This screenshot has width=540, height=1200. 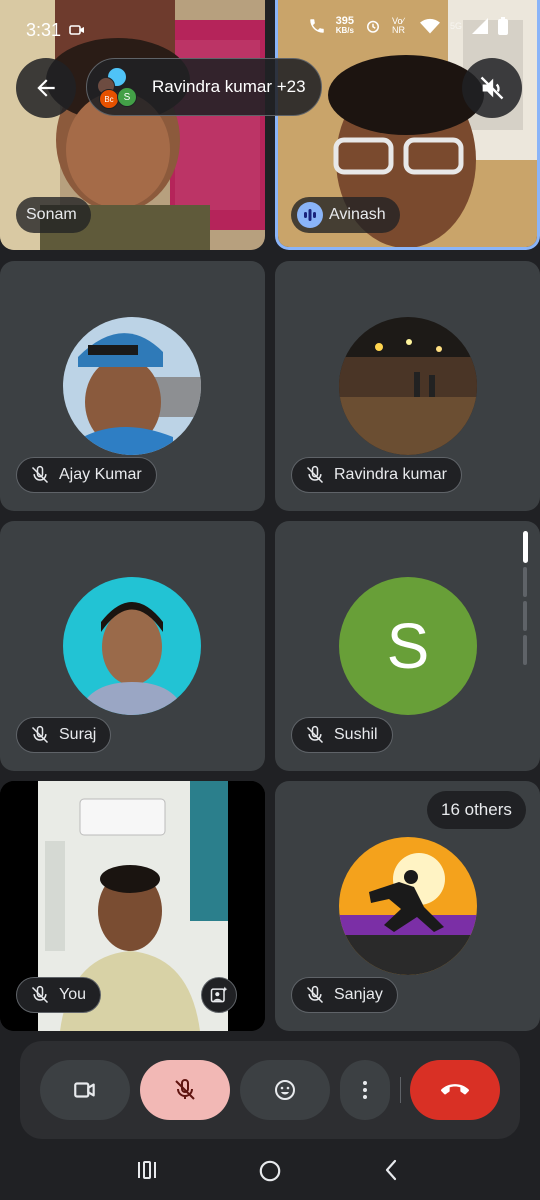 What do you see at coordinates (127, 97) in the screenshot?
I see `mini-avatar-initials: S` at bounding box center [127, 97].